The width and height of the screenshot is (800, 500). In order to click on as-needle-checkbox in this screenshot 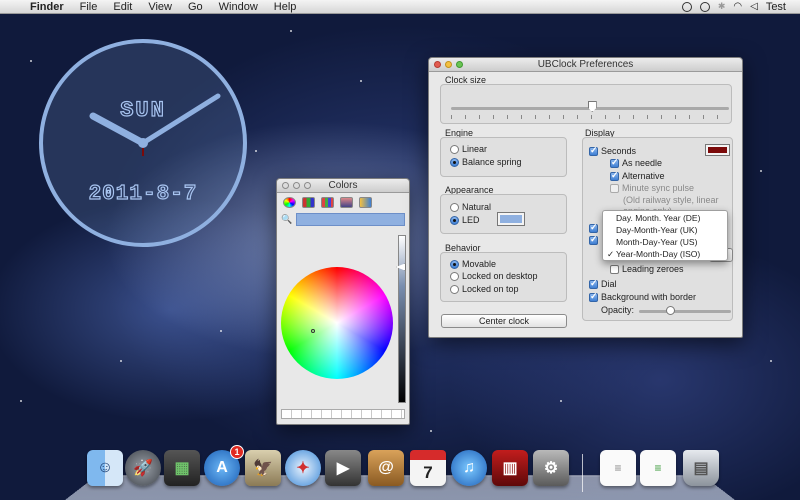, I will do `click(614, 162)`.